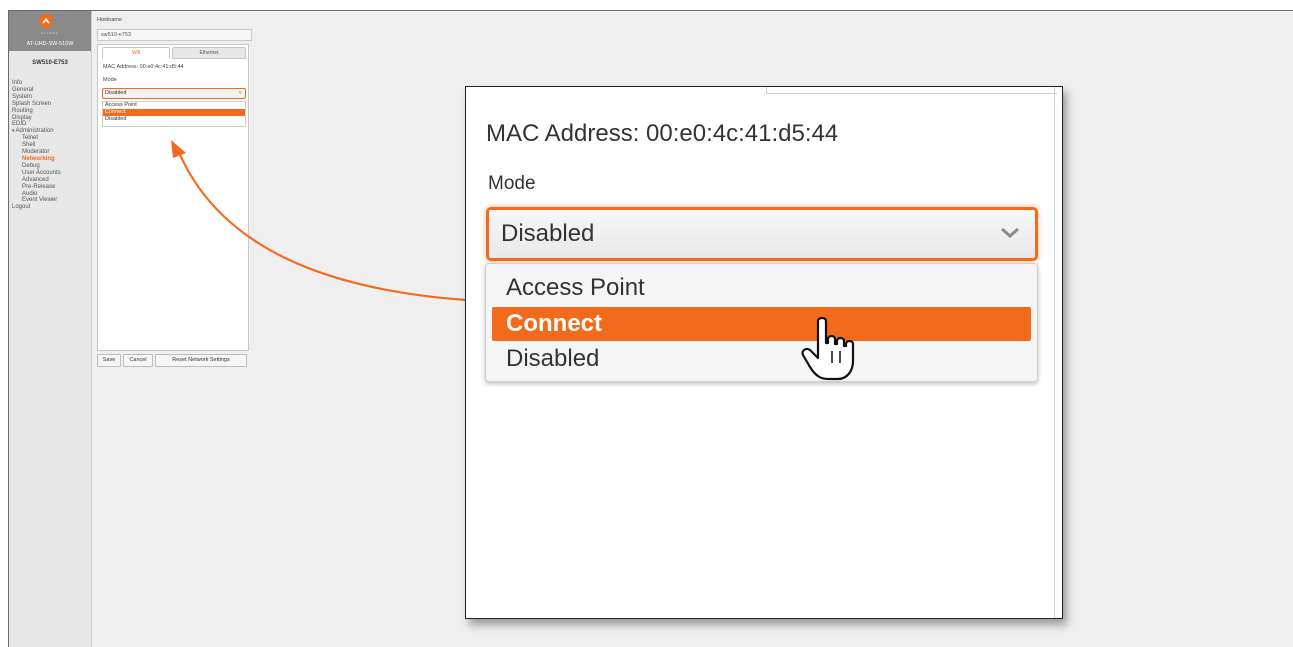  What do you see at coordinates (1054, 352) in the screenshot?
I see `zoom-divider-vertical` at bounding box center [1054, 352].